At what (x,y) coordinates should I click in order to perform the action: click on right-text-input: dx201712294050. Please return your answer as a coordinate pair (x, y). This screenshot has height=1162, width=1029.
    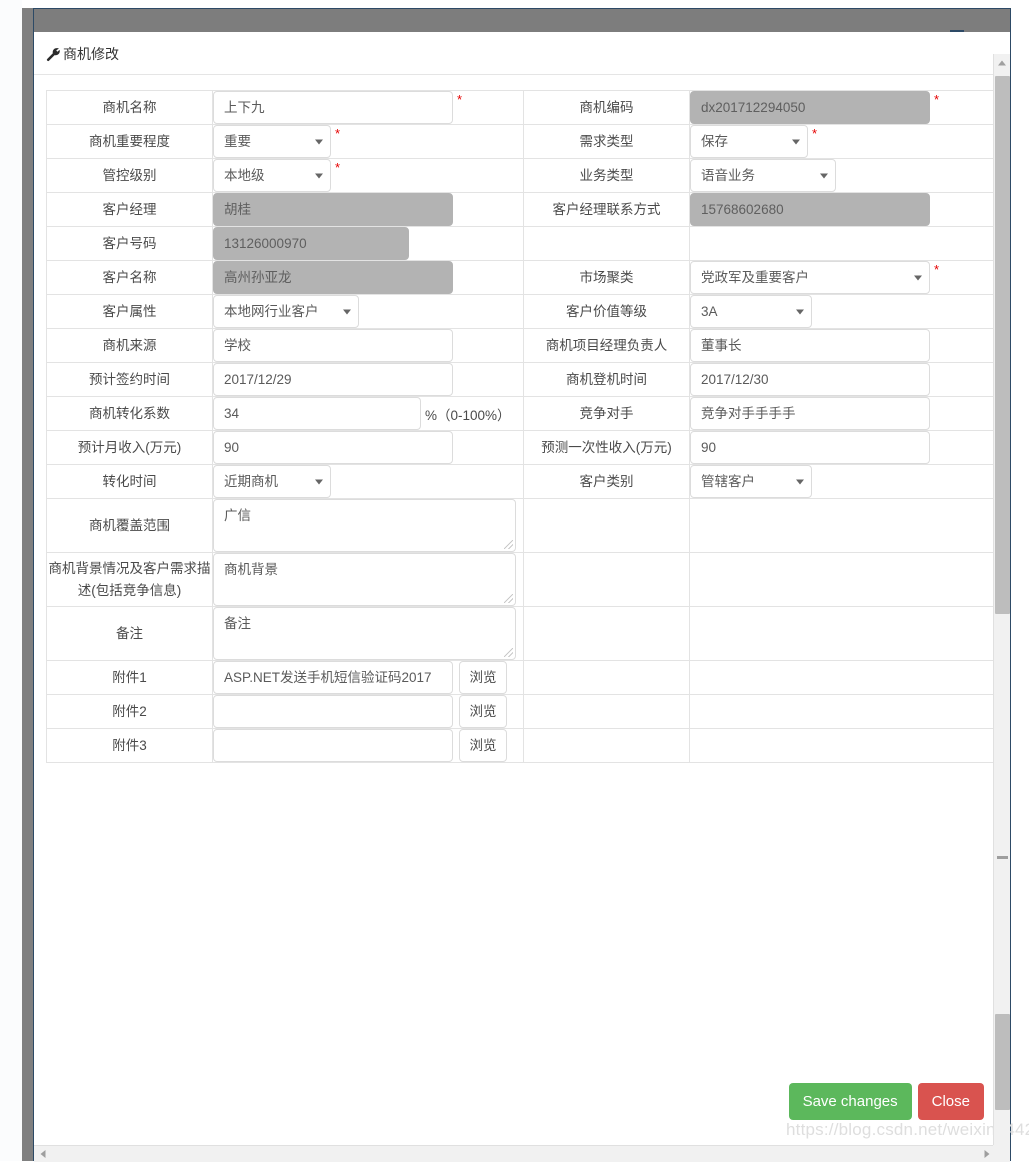
    Looking at the image, I should click on (810, 107).